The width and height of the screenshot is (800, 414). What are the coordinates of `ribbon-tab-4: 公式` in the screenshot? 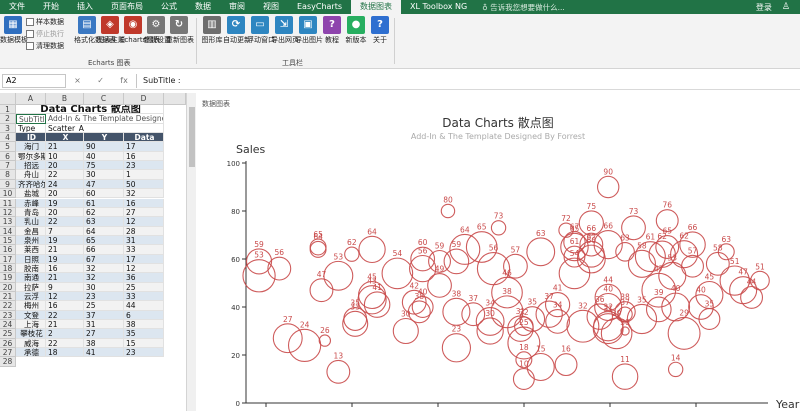 It's located at (169, 7).